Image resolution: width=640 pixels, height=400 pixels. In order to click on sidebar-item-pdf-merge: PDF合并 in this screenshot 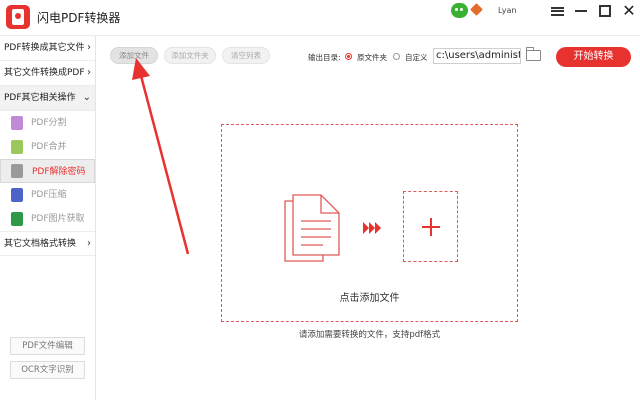, I will do `click(47, 147)`.